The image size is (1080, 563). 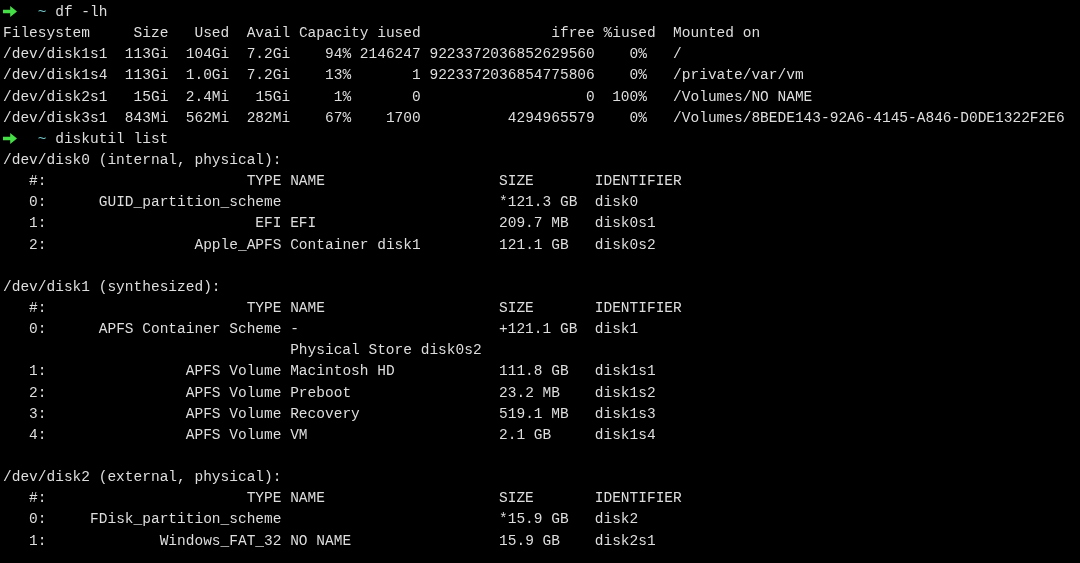 I want to click on table-cell: 2.1 GB, so click(x=525, y=434).